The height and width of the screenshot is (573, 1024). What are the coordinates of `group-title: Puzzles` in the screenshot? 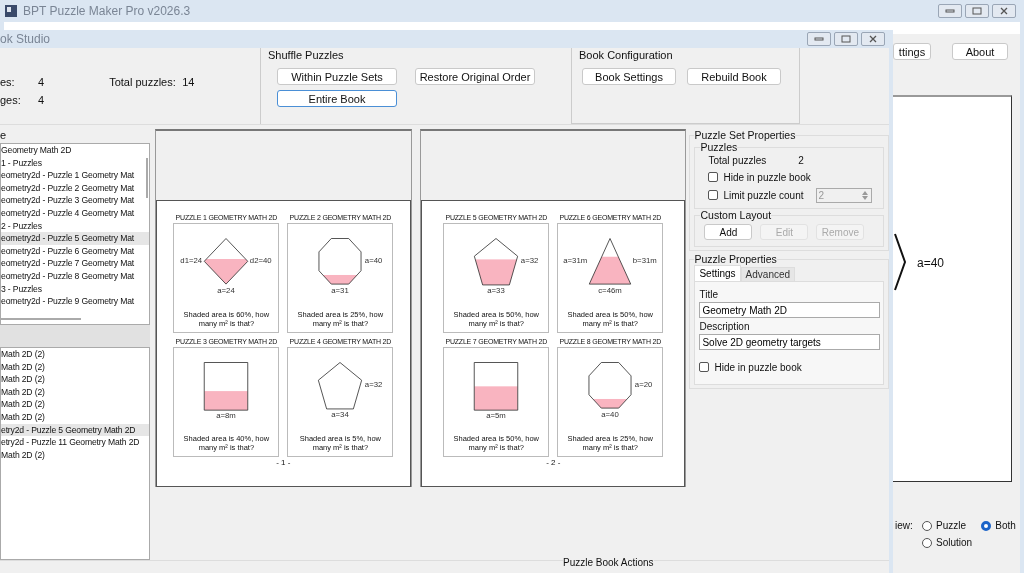 It's located at (719, 147).